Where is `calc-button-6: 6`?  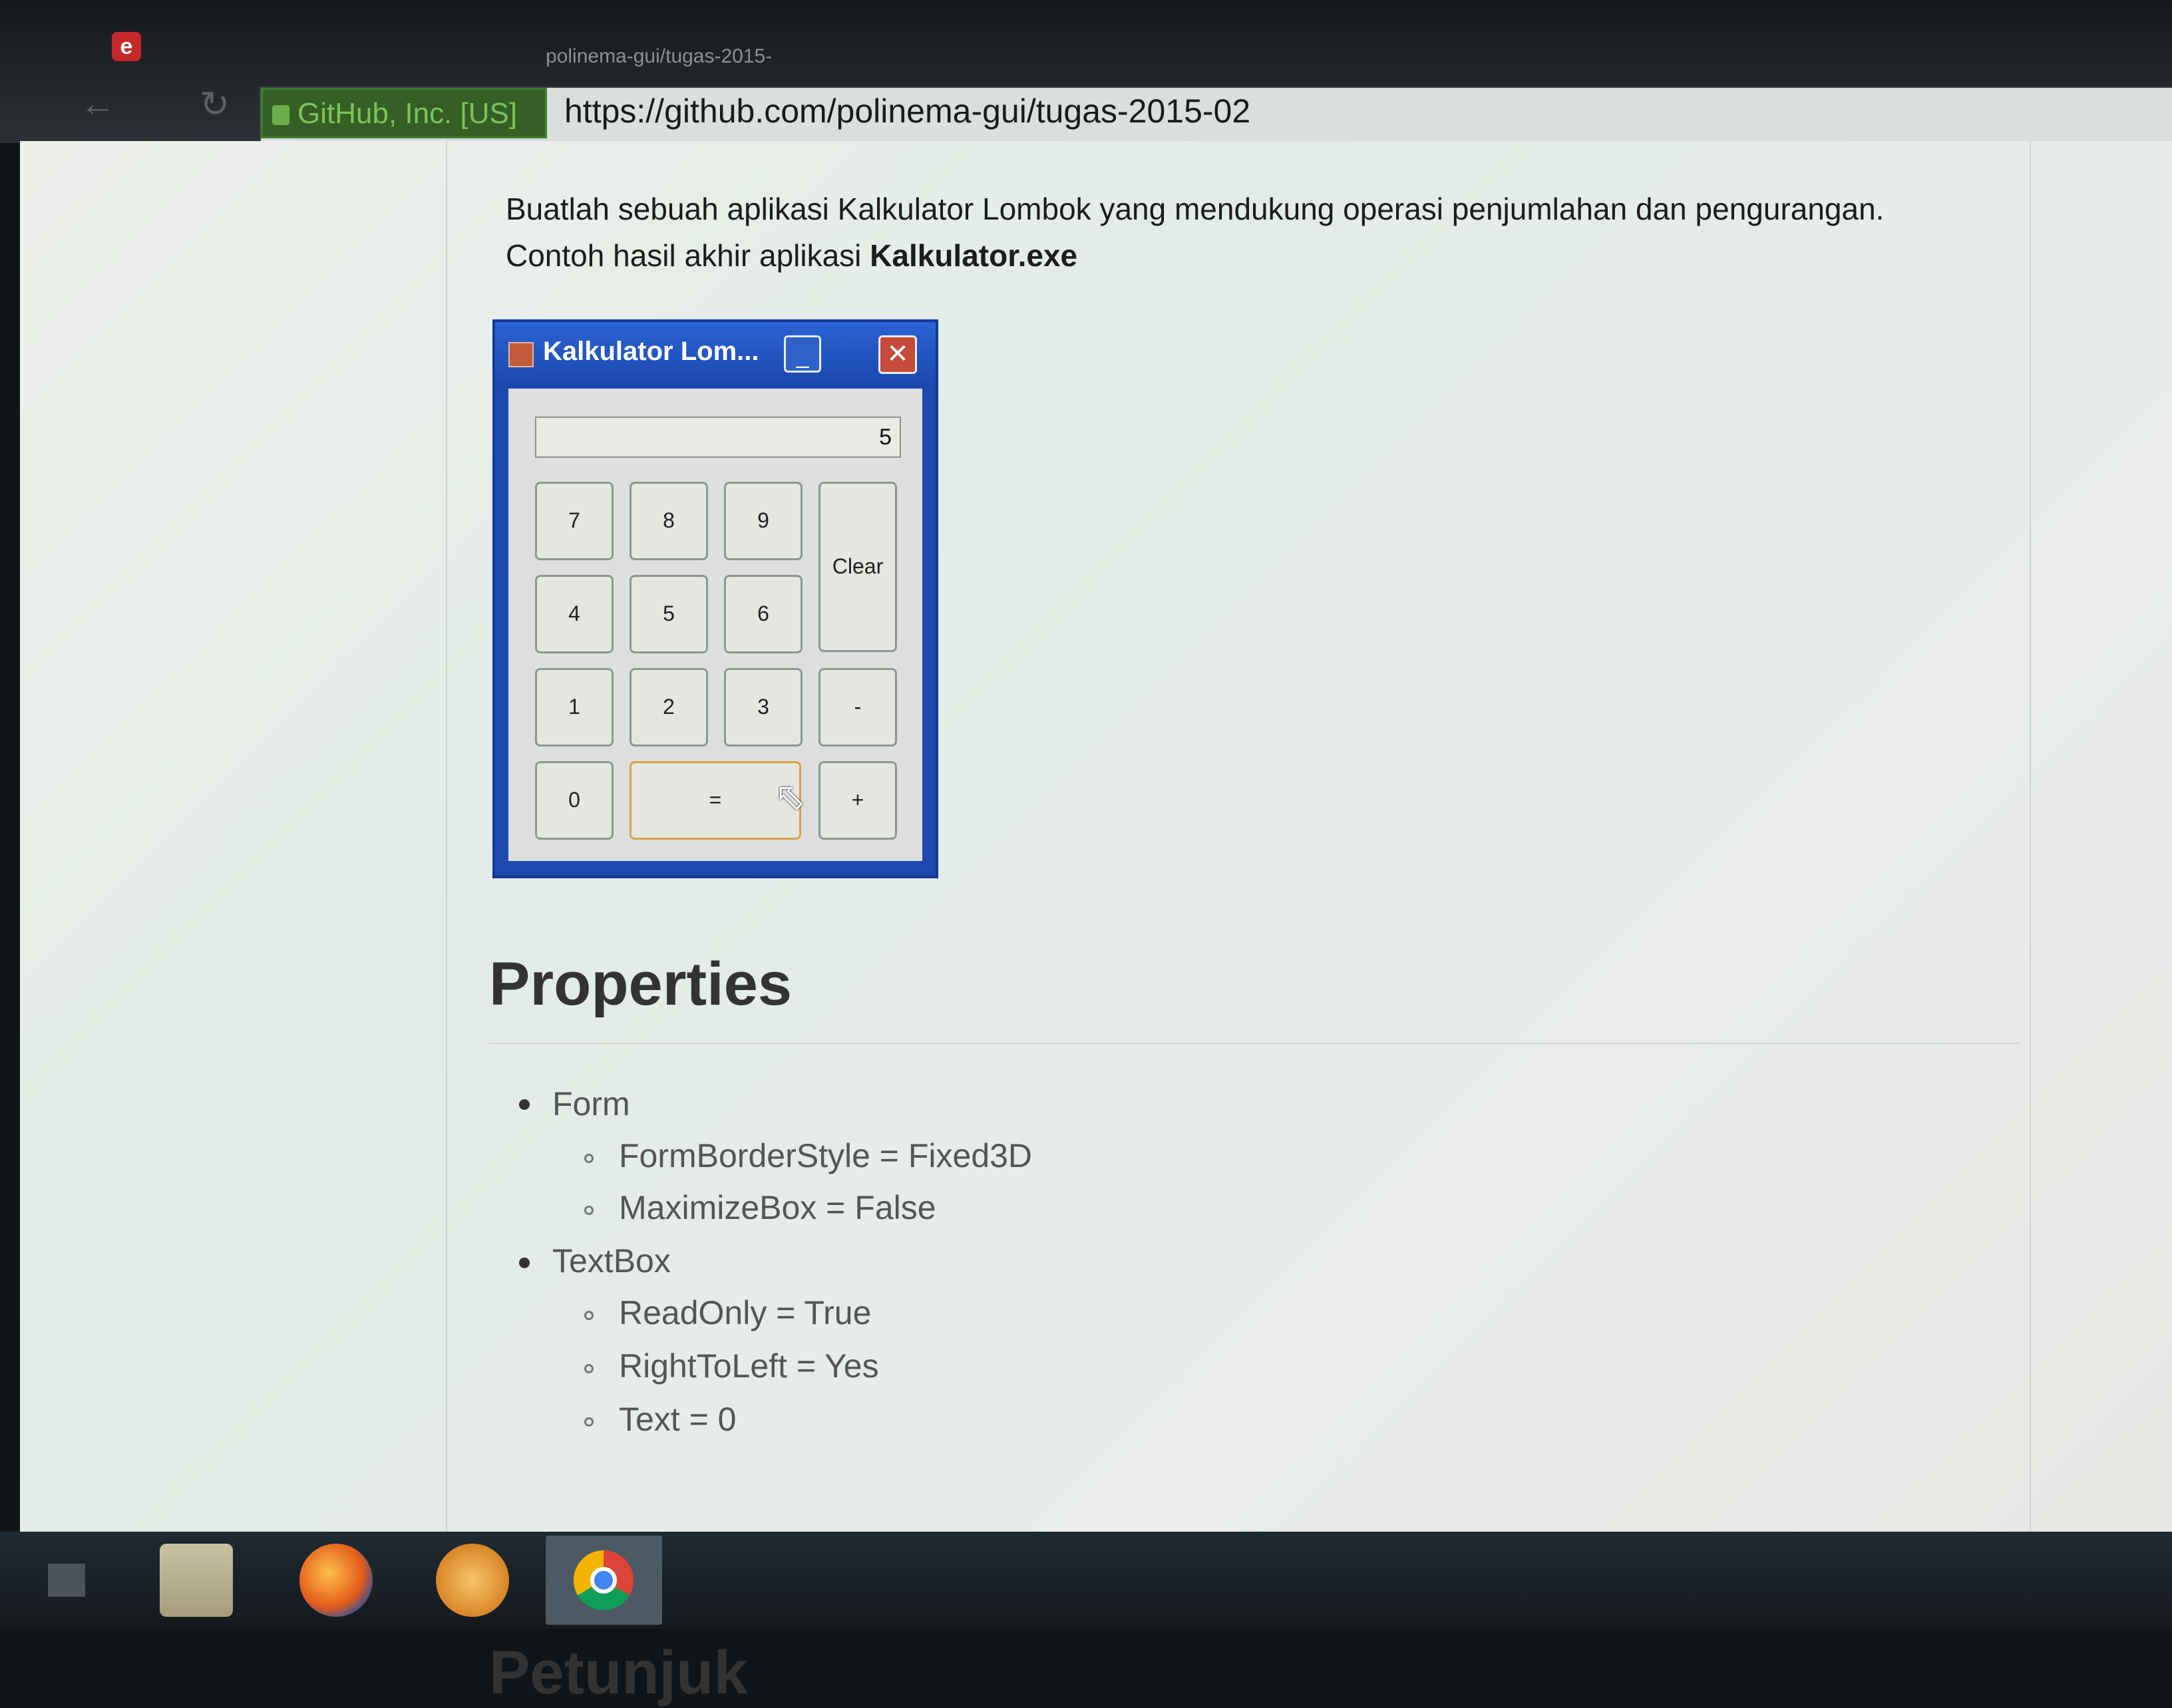 calc-button-6: 6 is located at coordinates (763, 614).